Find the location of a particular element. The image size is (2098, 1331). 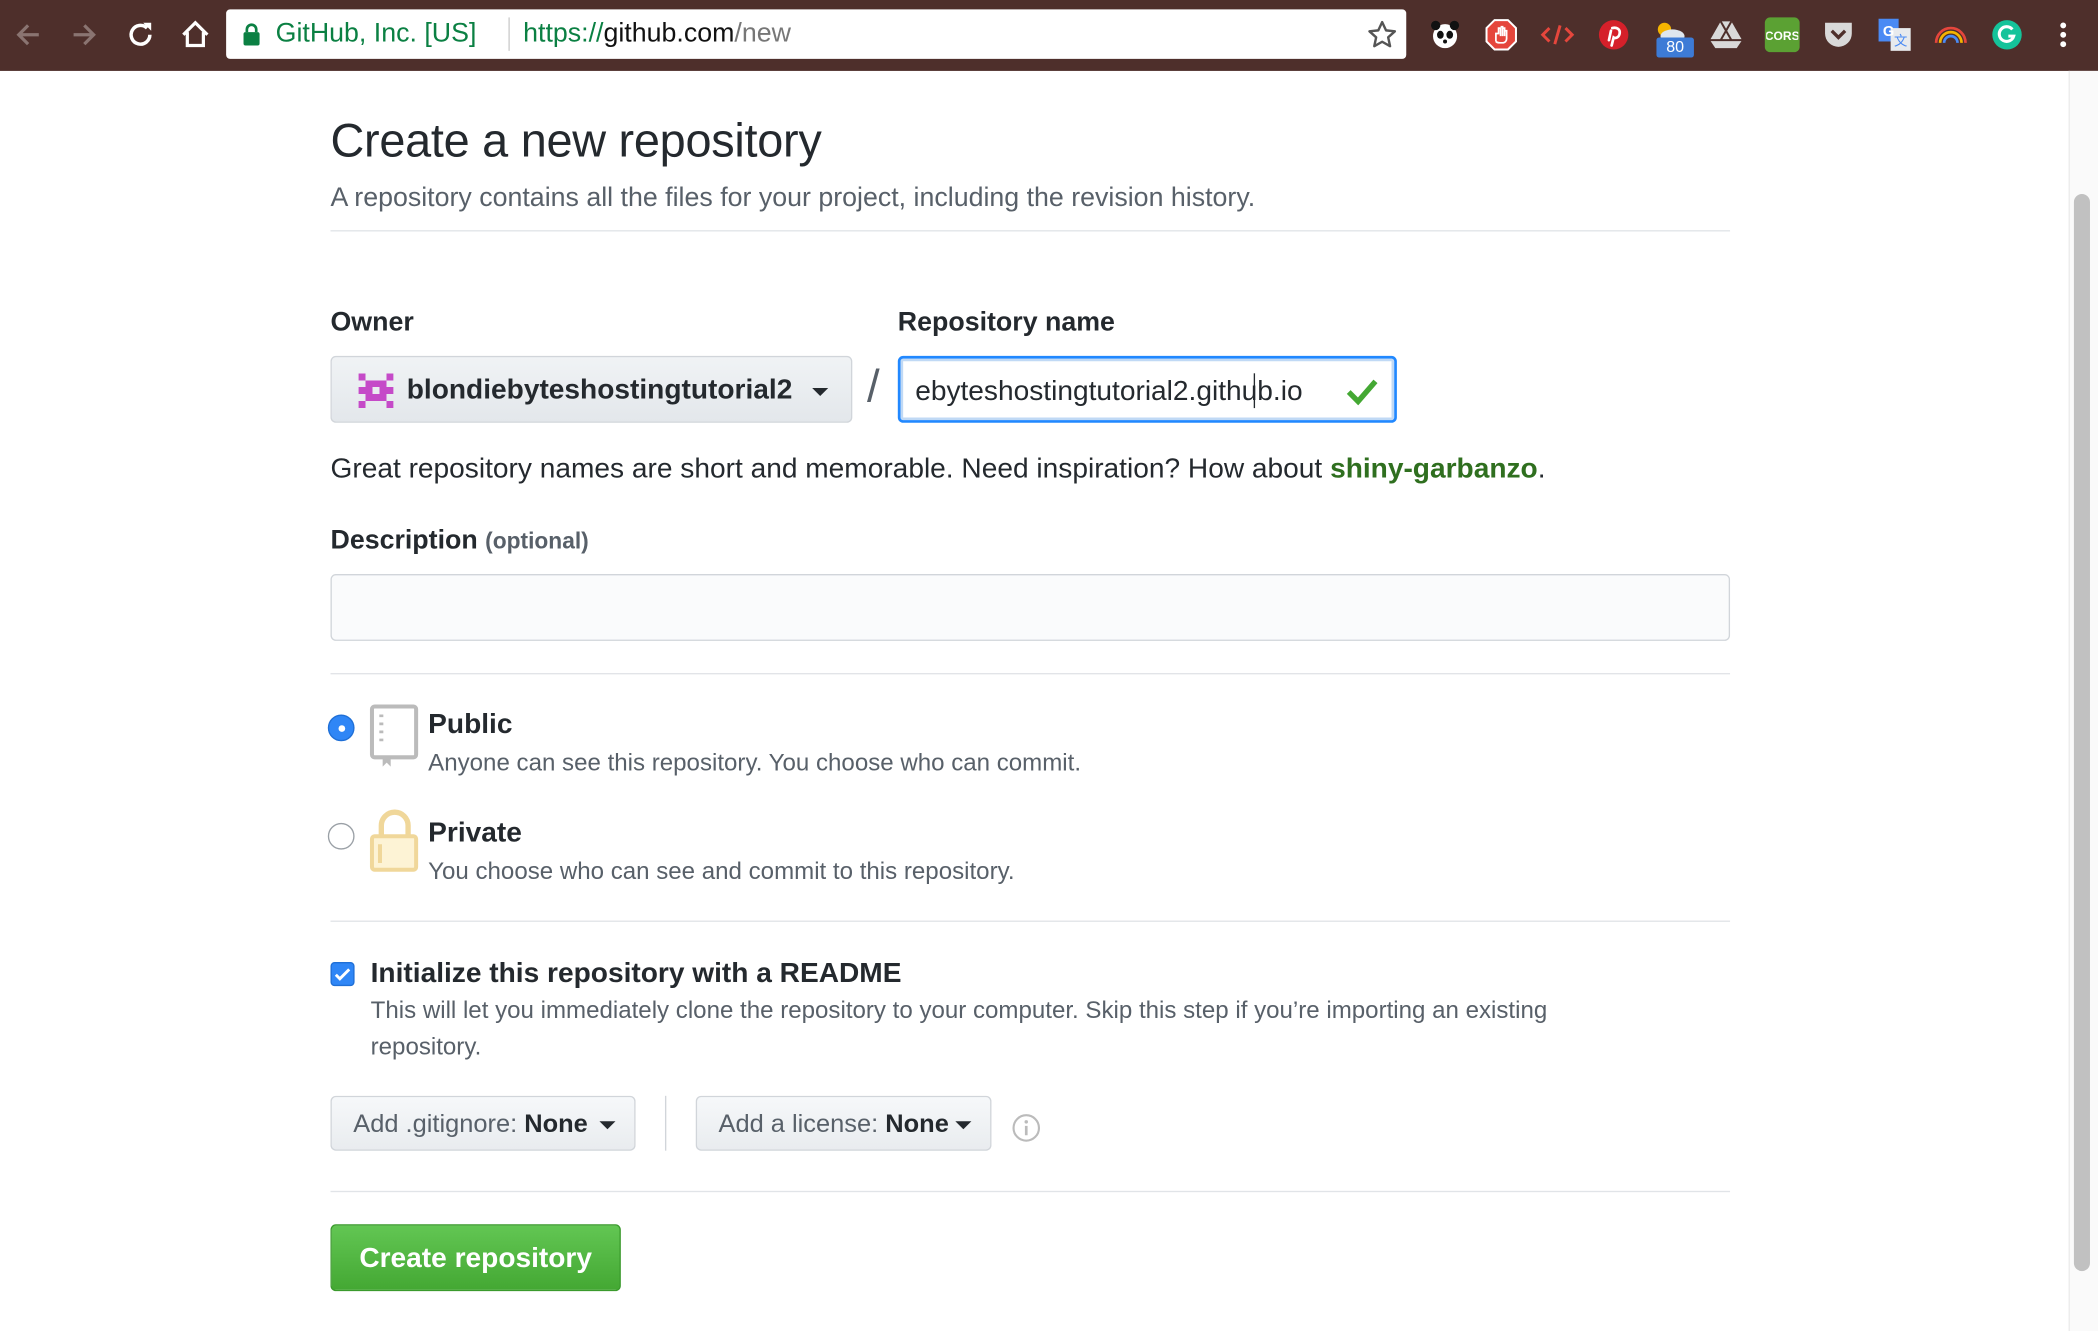

gitignore-label: Add .gitignore: is located at coordinates (435, 1124).